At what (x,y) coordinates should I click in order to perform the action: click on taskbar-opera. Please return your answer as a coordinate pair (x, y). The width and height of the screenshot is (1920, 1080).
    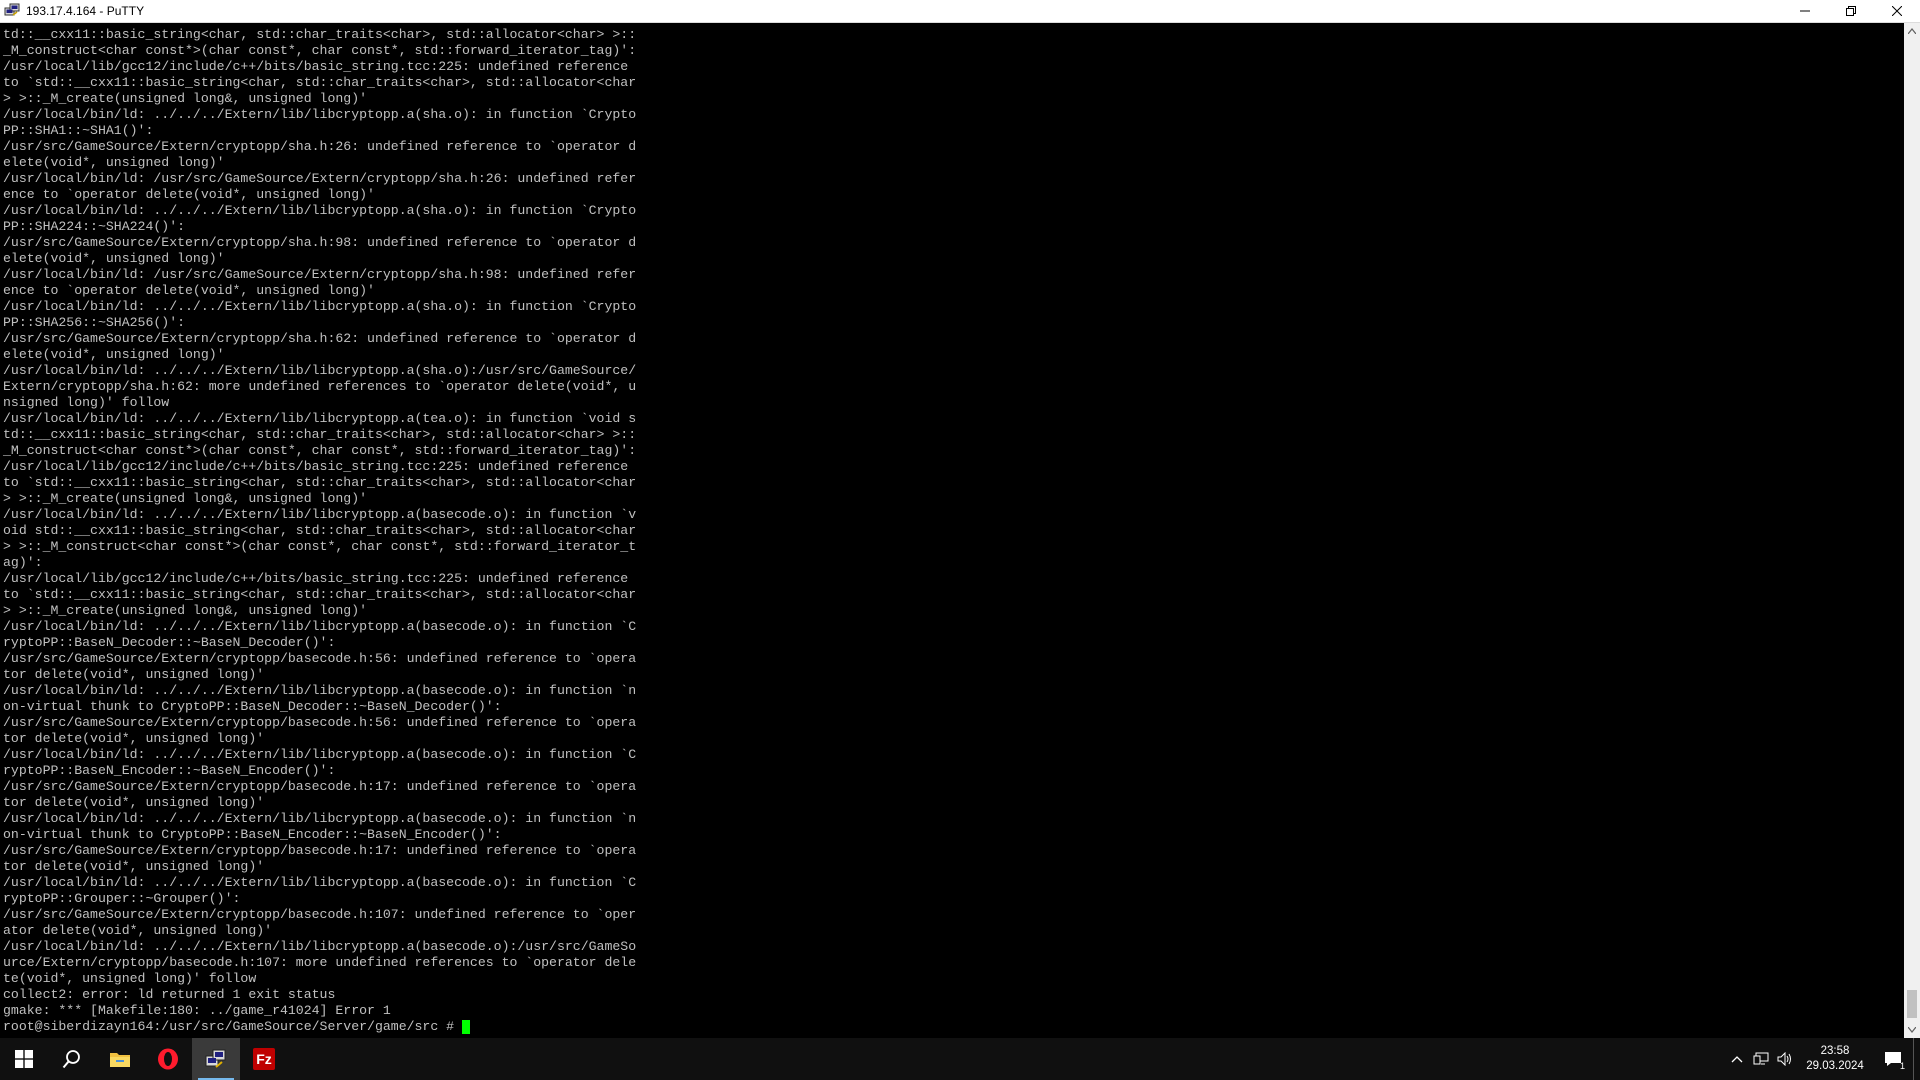
    Looking at the image, I should click on (168, 1059).